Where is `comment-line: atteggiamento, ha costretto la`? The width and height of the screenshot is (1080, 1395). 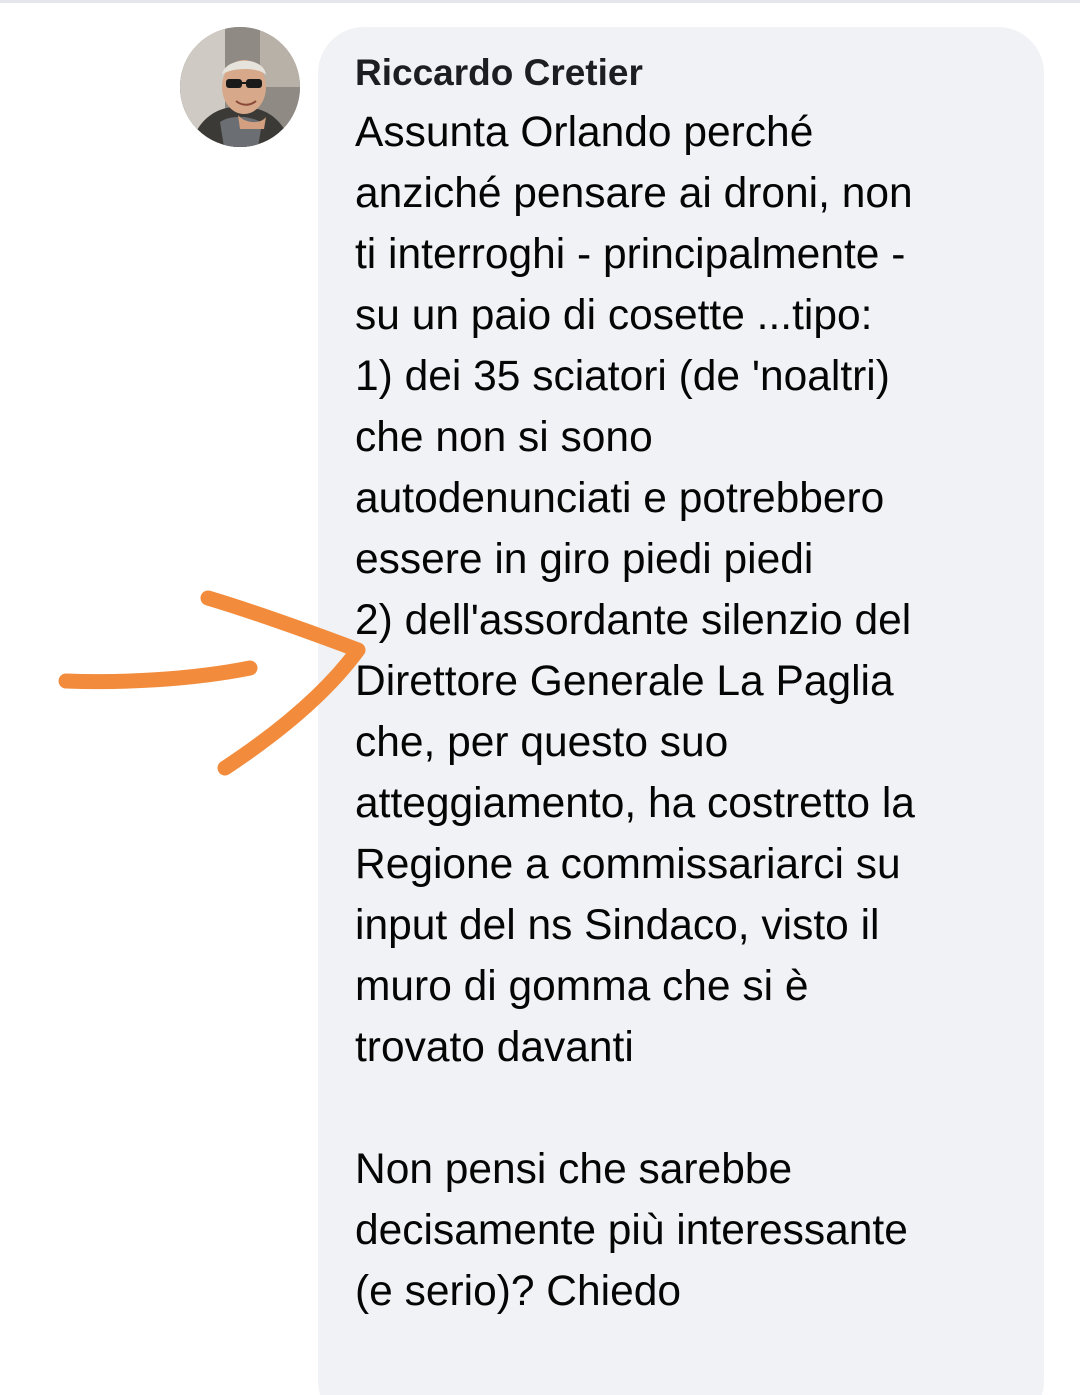 comment-line: atteggiamento, ha costretto la is located at coordinates (635, 803).